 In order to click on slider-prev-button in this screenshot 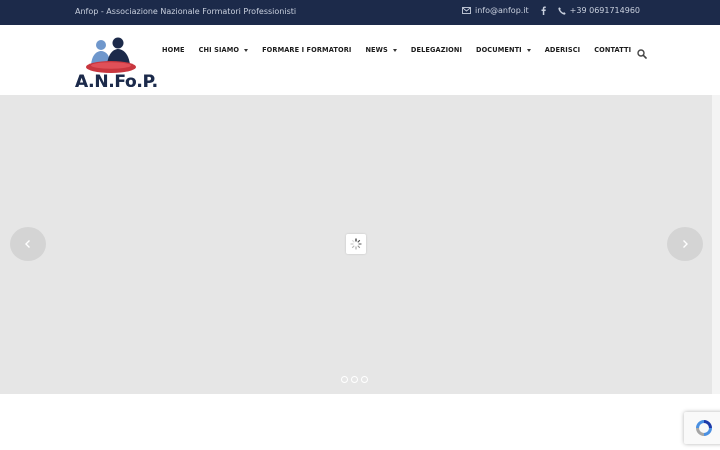, I will do `click(28, 244)`.